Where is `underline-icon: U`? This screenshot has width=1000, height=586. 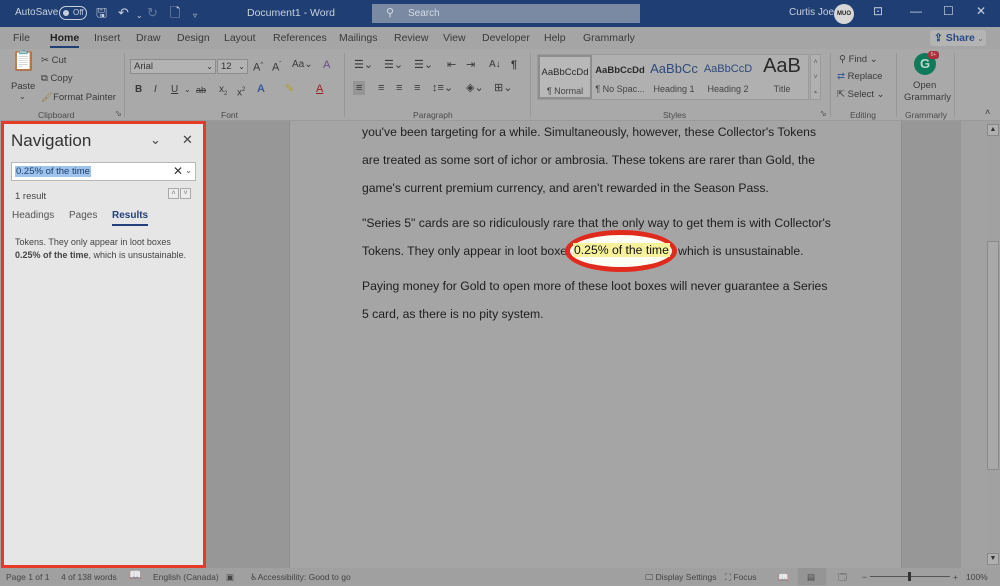 underline-icon: U is located at coordinates (174, 90).